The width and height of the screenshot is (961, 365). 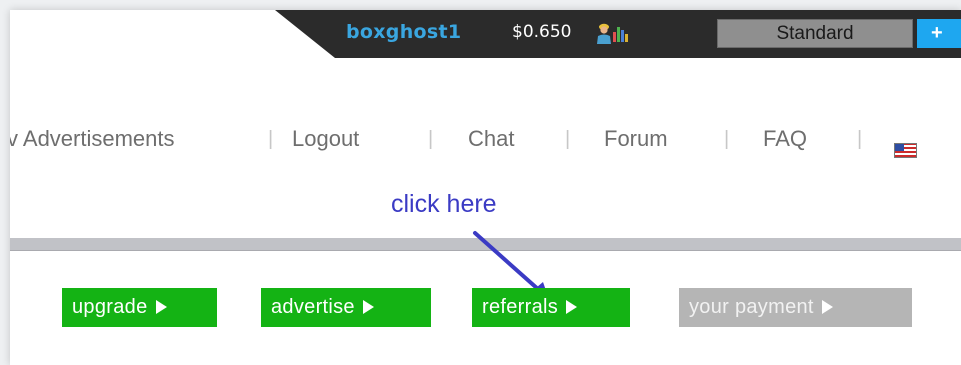 I want to click on referrals-button: referrals, so click(x=551, y=307).